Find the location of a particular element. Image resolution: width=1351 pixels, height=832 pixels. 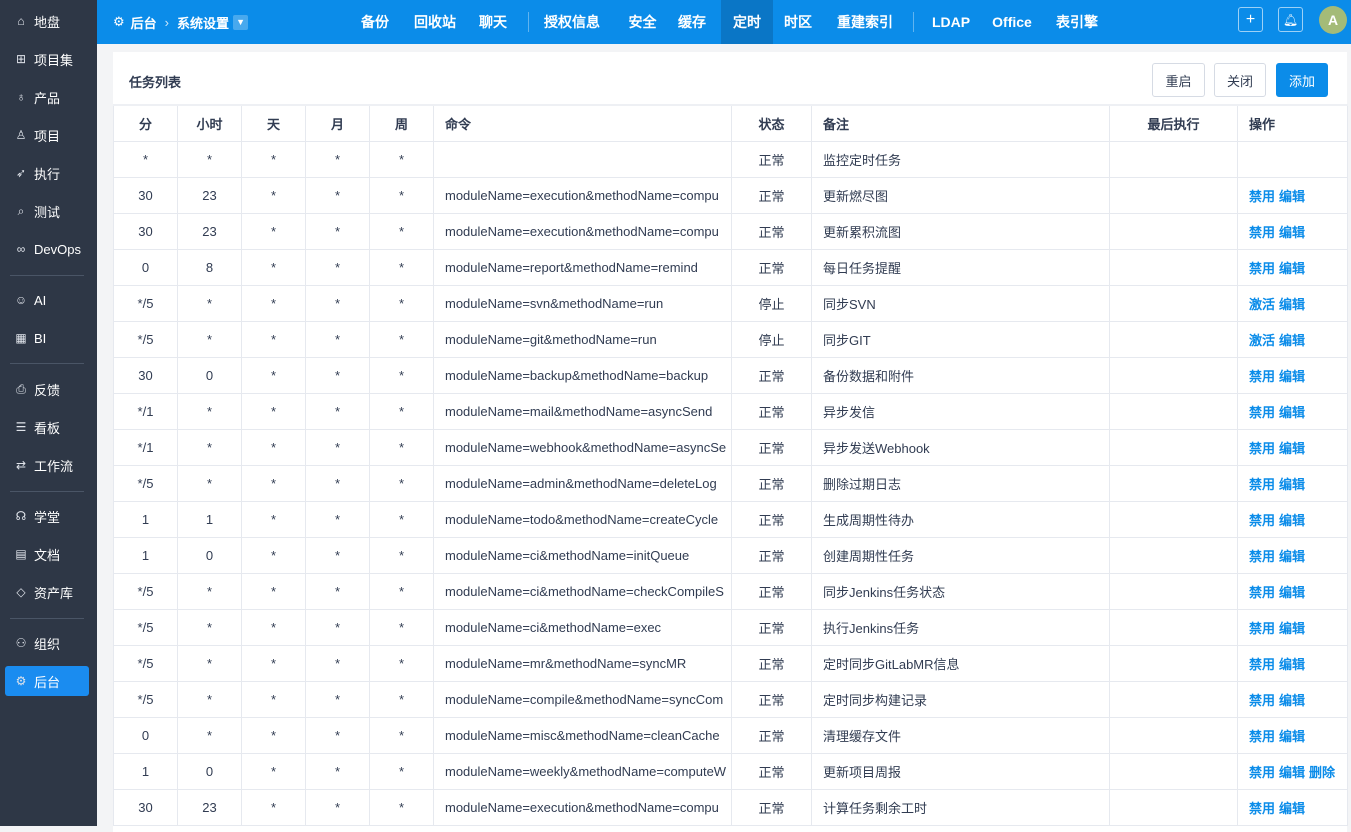

nav-ldap: LDAP is located at coordinates (951, 22).